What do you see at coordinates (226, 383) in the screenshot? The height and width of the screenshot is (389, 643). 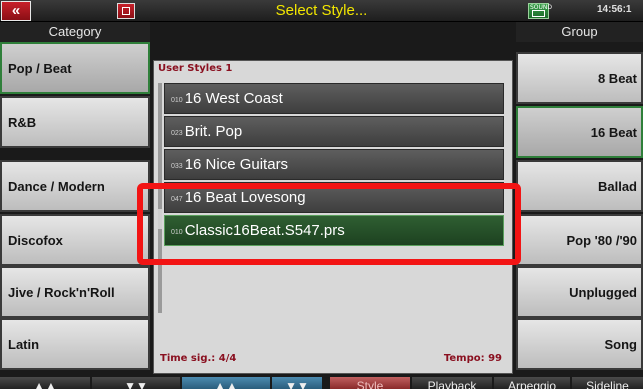 I see `scroll-up-button: ▲▲` at bounding box center [226, 383].